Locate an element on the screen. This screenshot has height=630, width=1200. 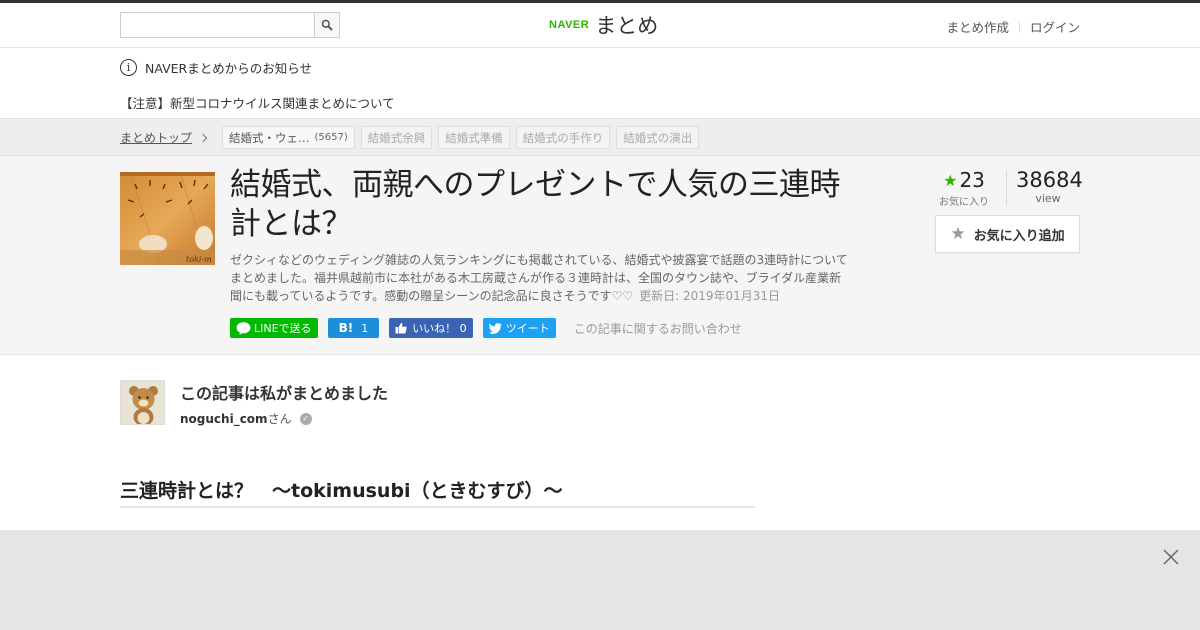
category-tag-label: 結婚式準備 is located at coordinates (474, 137).